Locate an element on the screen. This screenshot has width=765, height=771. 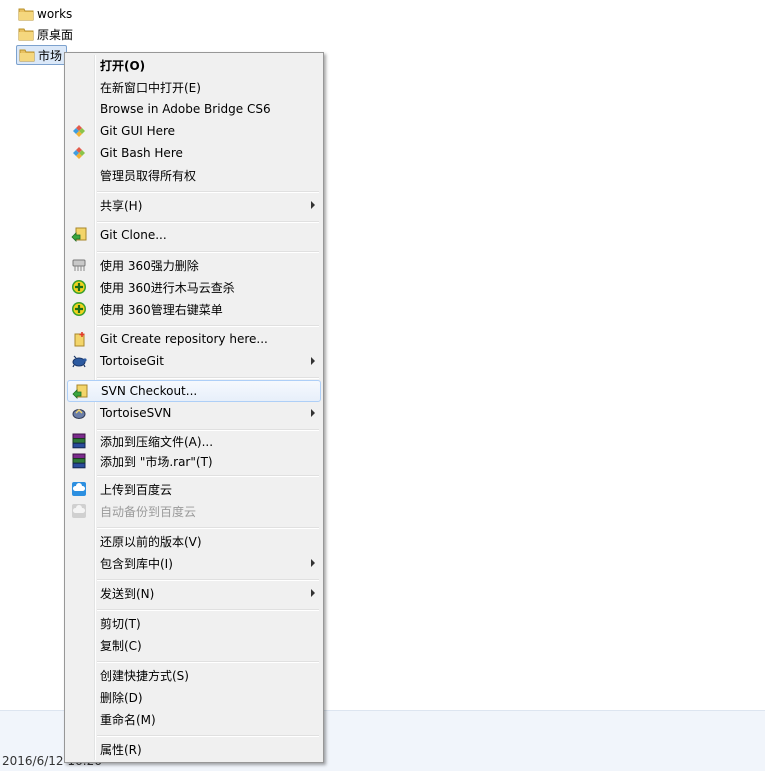
folder-item-market: 市场 is located at coordinates (42, 55).